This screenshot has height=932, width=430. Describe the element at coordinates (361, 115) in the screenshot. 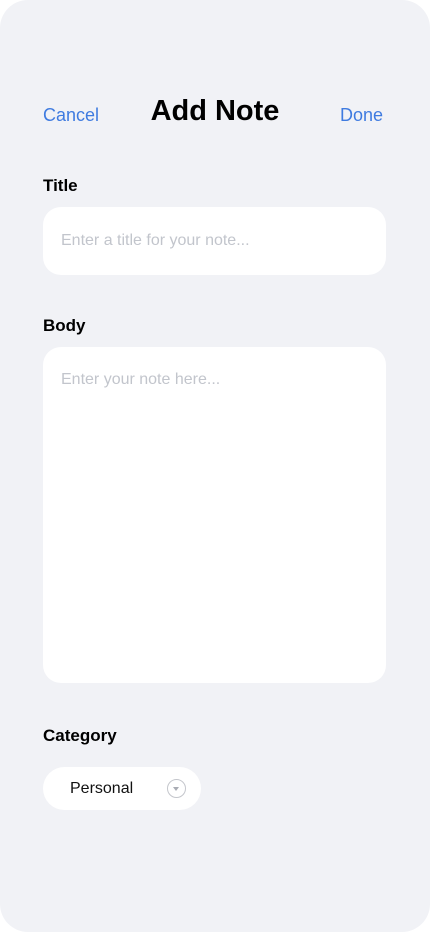

I see `done-button: Done` at that location.